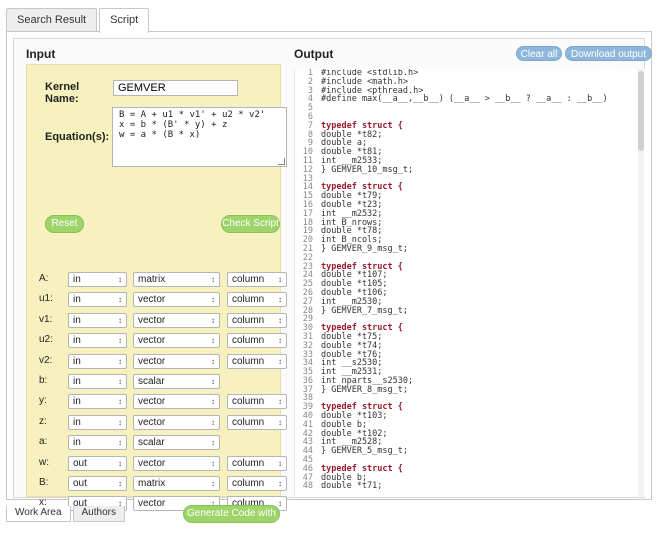  I want to click on code-text: } GEMVER_5_msg_t;, so click(364, 451).